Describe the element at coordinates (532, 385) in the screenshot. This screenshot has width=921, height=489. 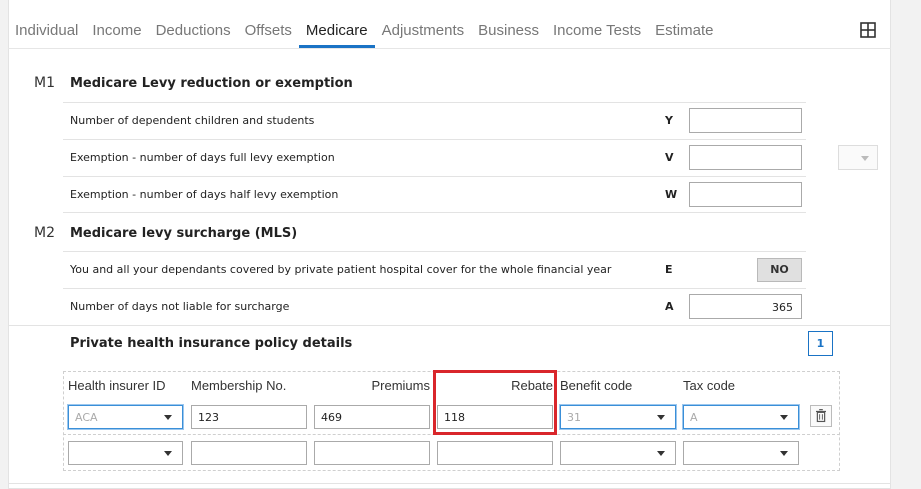
I see `col-header-rebate: Rebate` at that location.